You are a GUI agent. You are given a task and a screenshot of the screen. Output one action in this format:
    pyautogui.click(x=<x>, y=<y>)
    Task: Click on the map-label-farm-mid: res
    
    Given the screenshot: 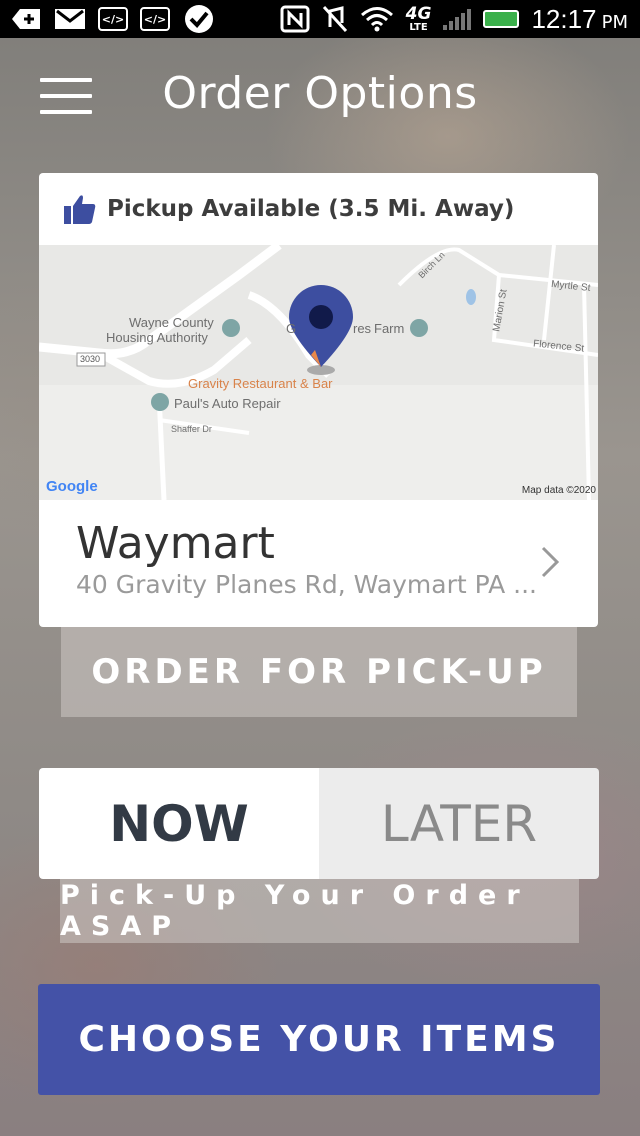 What is the action you would take?
    pyautogui.click(x=362, y=328)
    